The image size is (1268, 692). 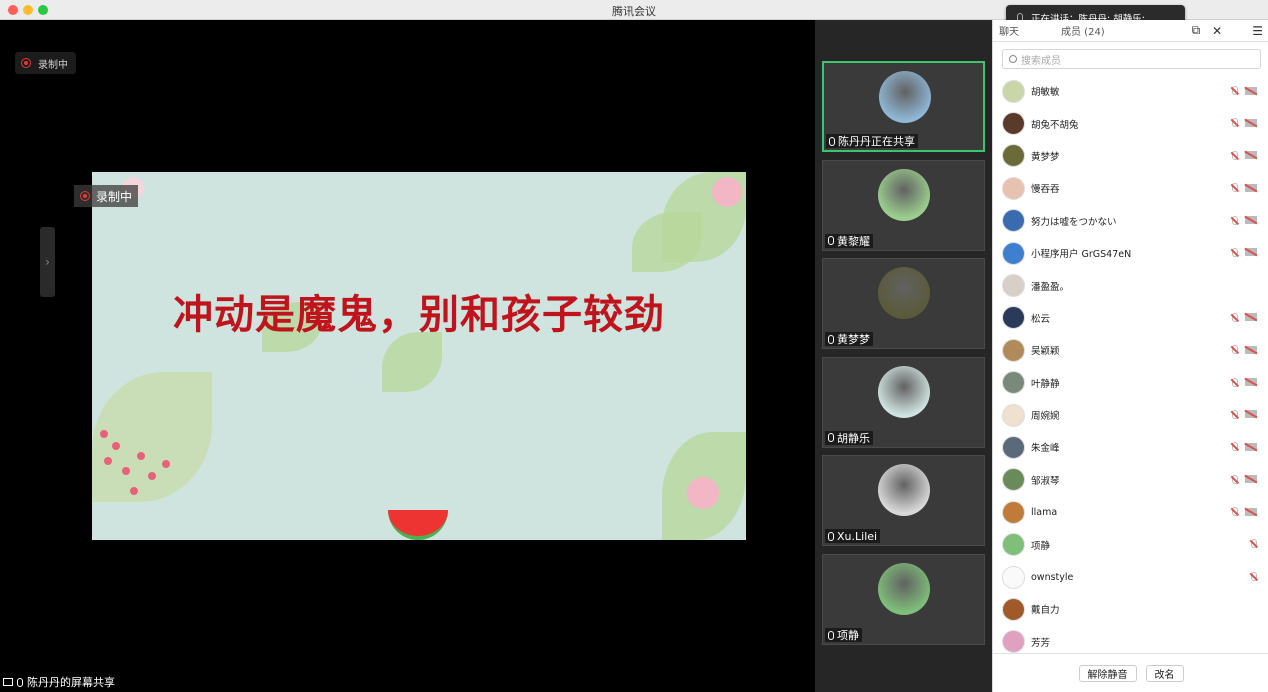 I want to click on member-row: 邹淑琴, so click(x=1130, y=480).